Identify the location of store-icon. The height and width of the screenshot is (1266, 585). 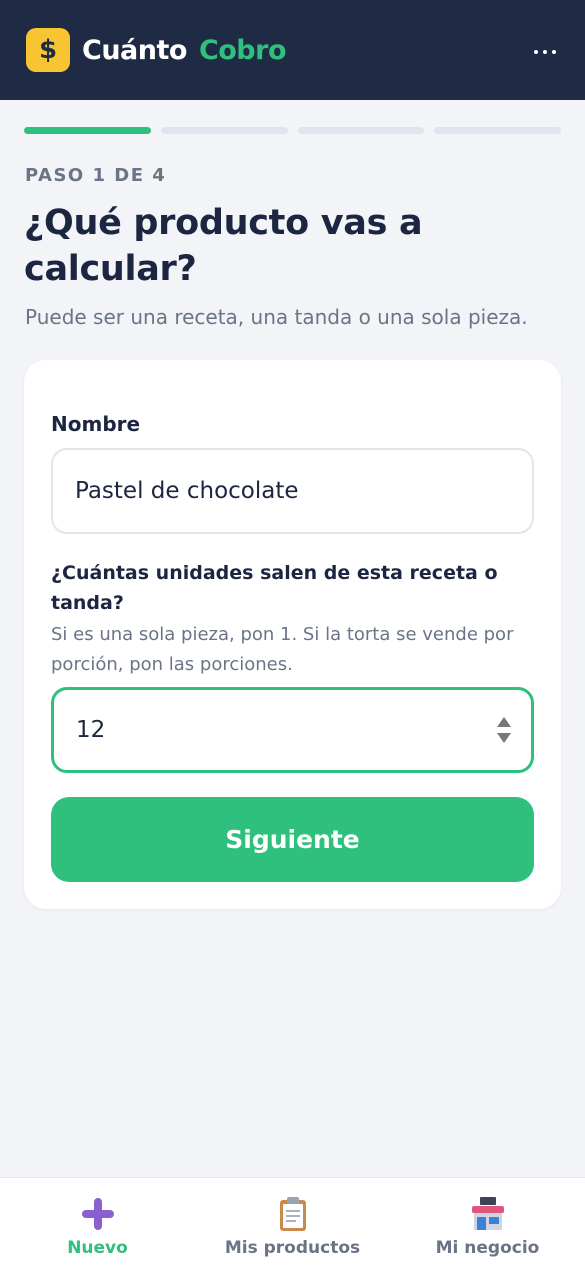
(488, 1214).